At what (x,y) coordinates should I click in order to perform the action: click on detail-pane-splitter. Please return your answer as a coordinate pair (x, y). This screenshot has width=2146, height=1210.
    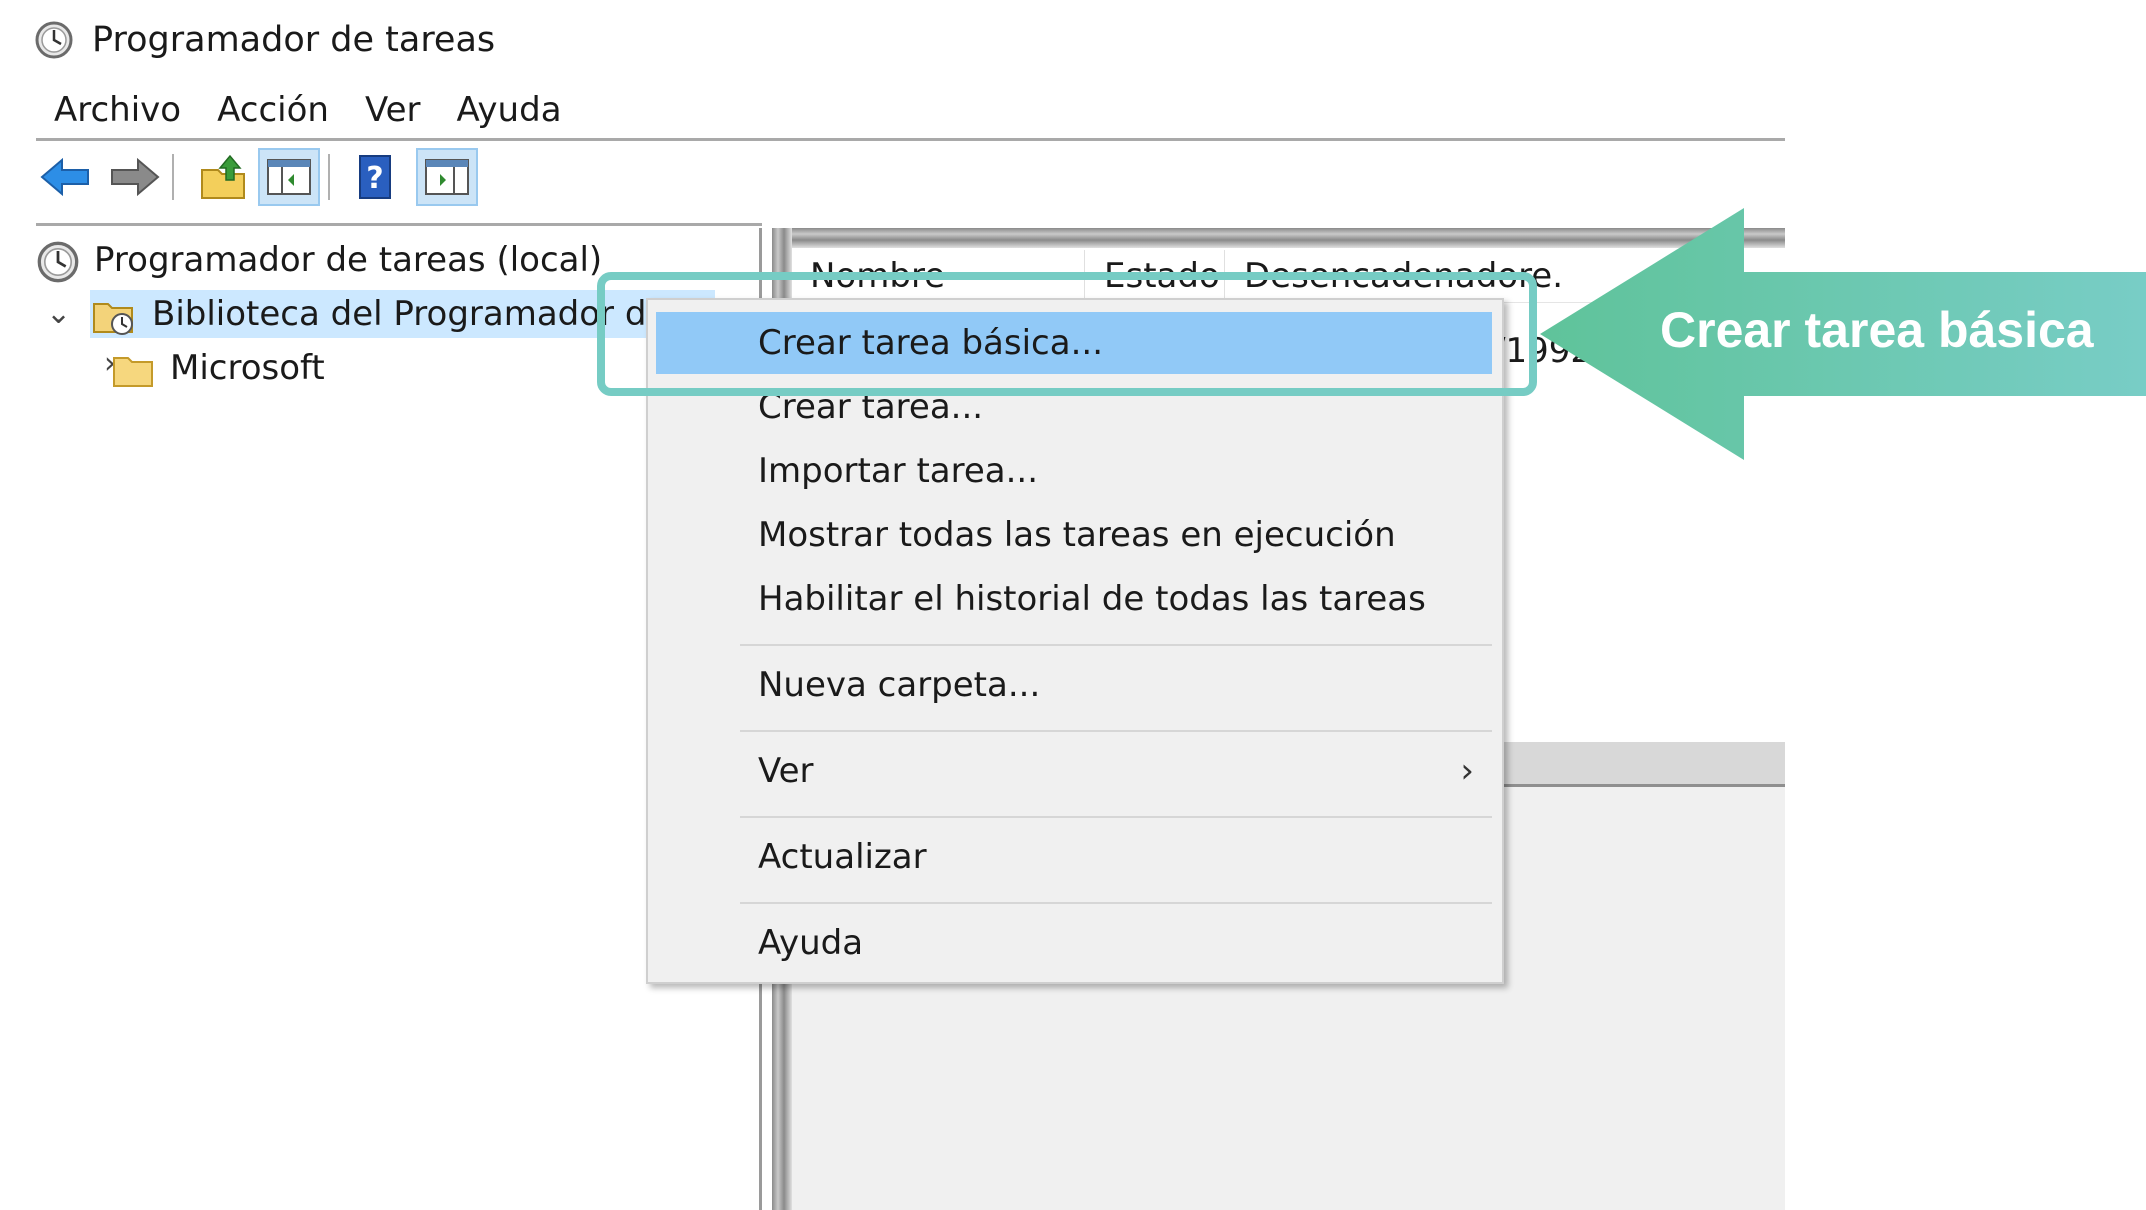
    Looking at the image, I should click on (1644, 764).